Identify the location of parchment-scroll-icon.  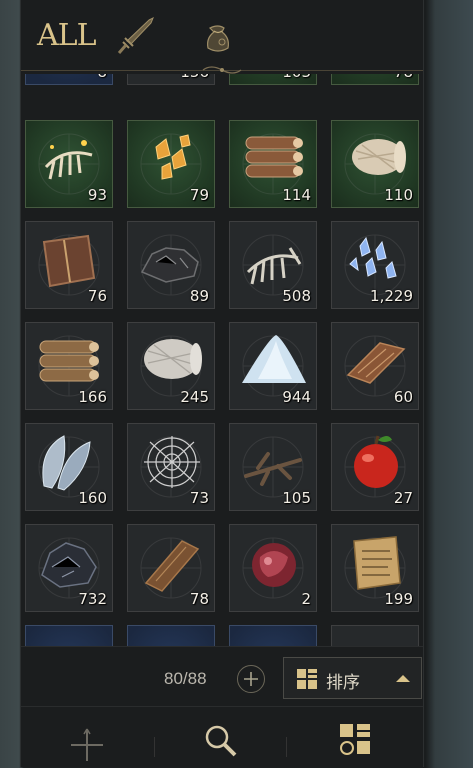
(377, 563).